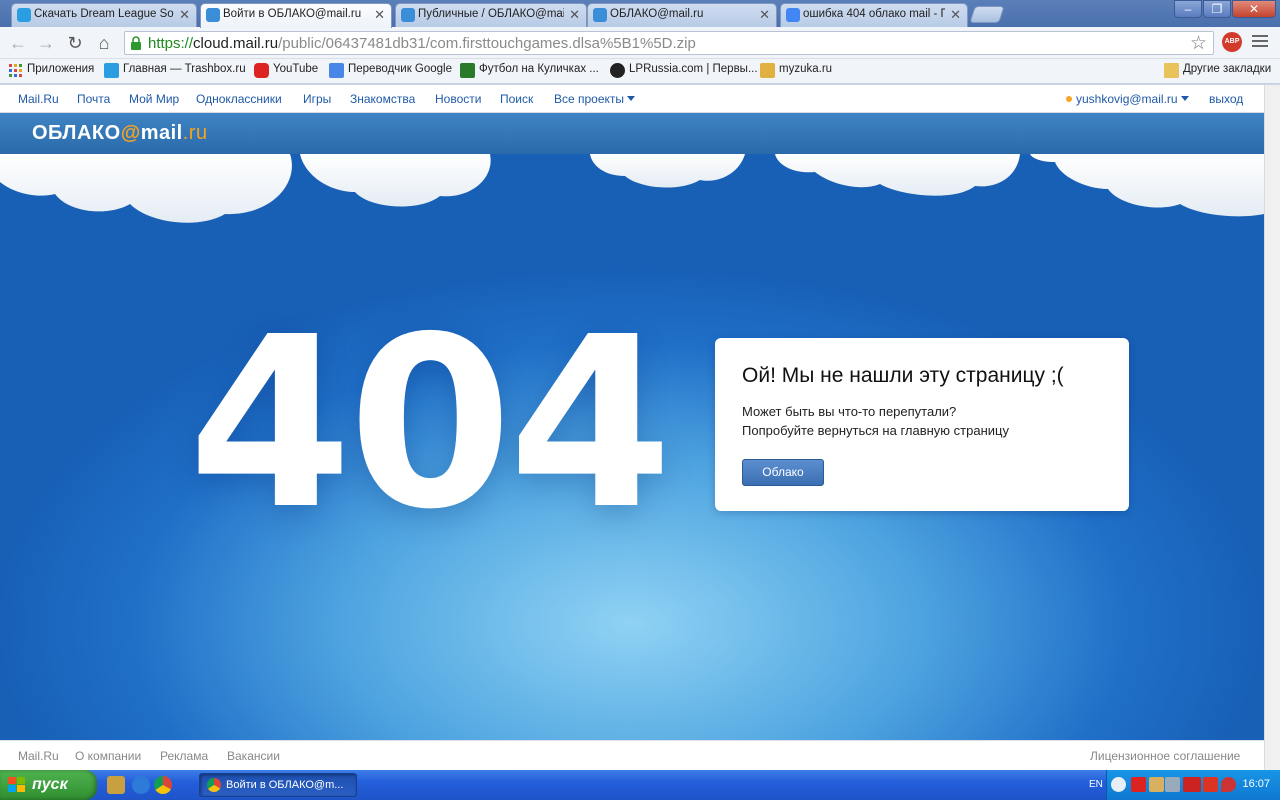  Describe the element at coordinates (76, 133) in the screenshot. I see `logo-prefix: ОБЛАКО` at that location.